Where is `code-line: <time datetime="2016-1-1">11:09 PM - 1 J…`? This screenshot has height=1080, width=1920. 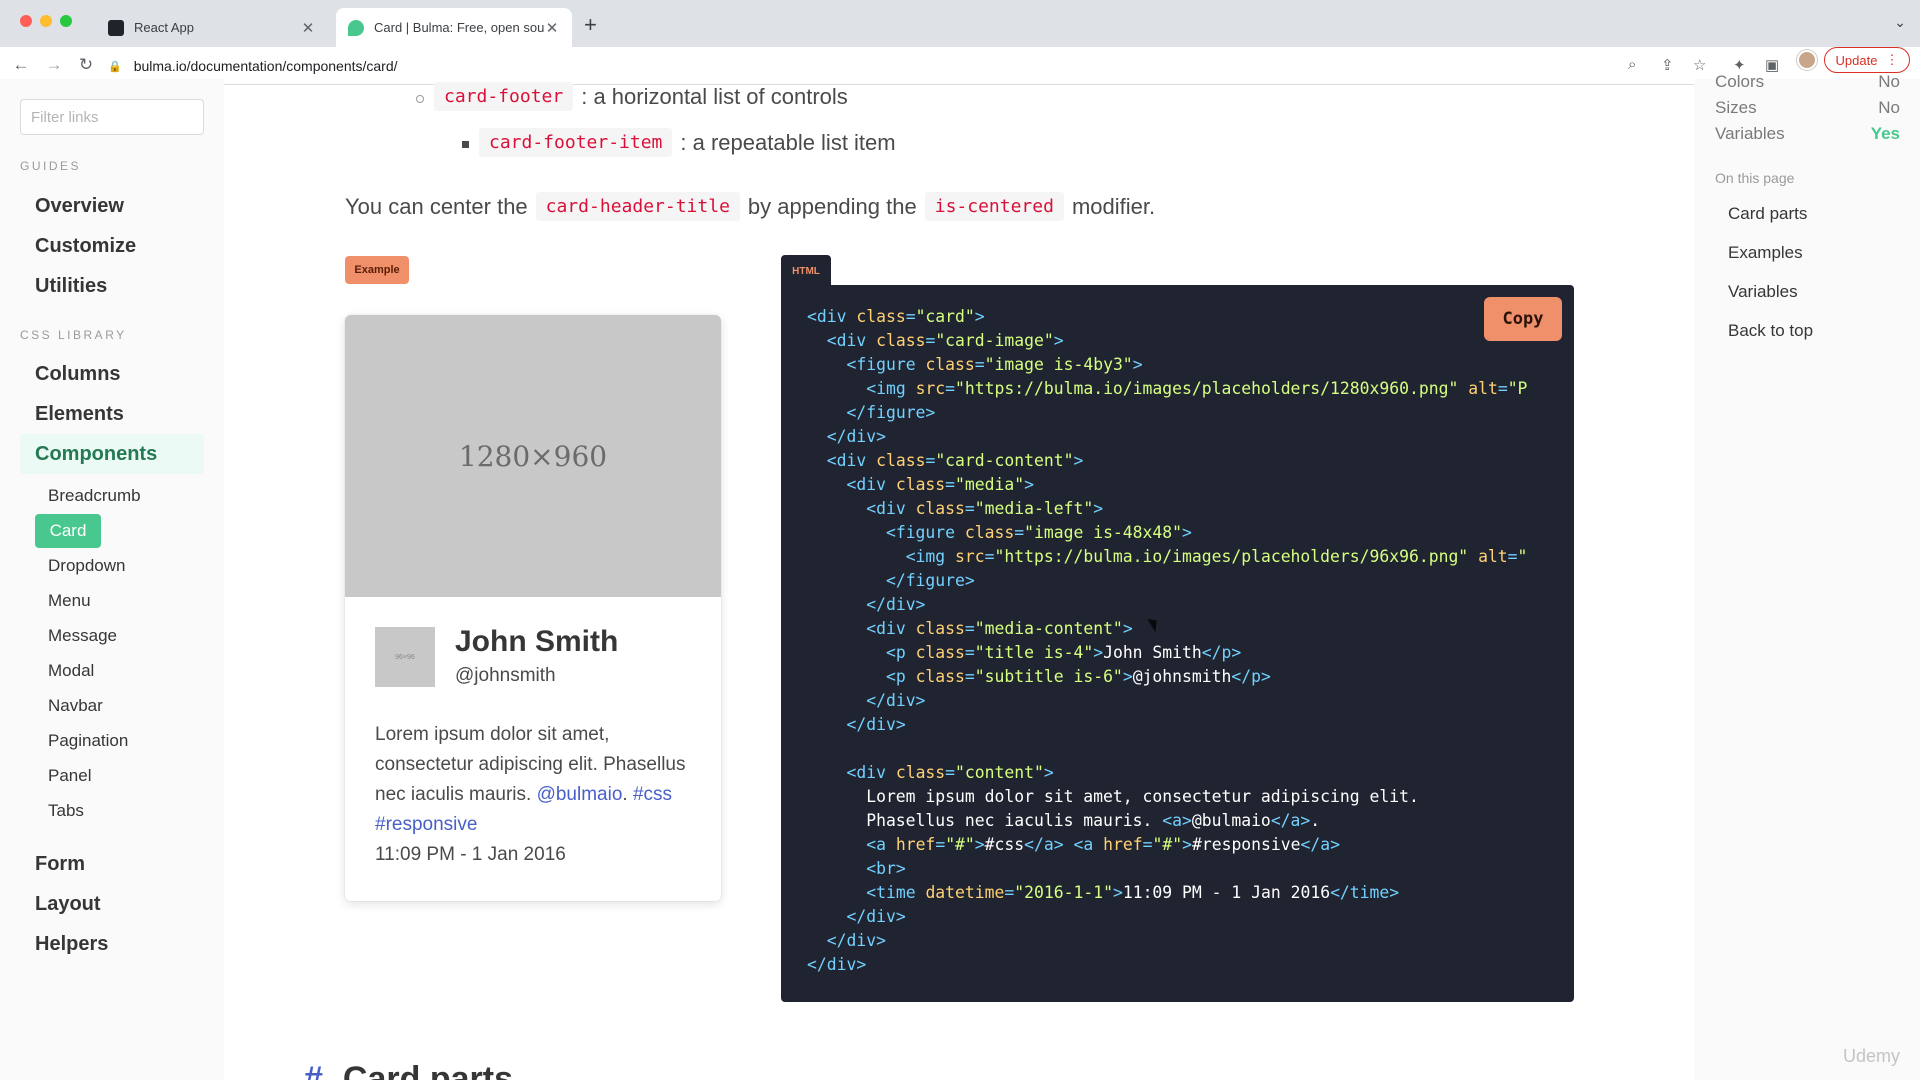 code-line: <time datetime="2016-1-1">11:09 PM - 1 J… is located at coordinates (1133, 892).